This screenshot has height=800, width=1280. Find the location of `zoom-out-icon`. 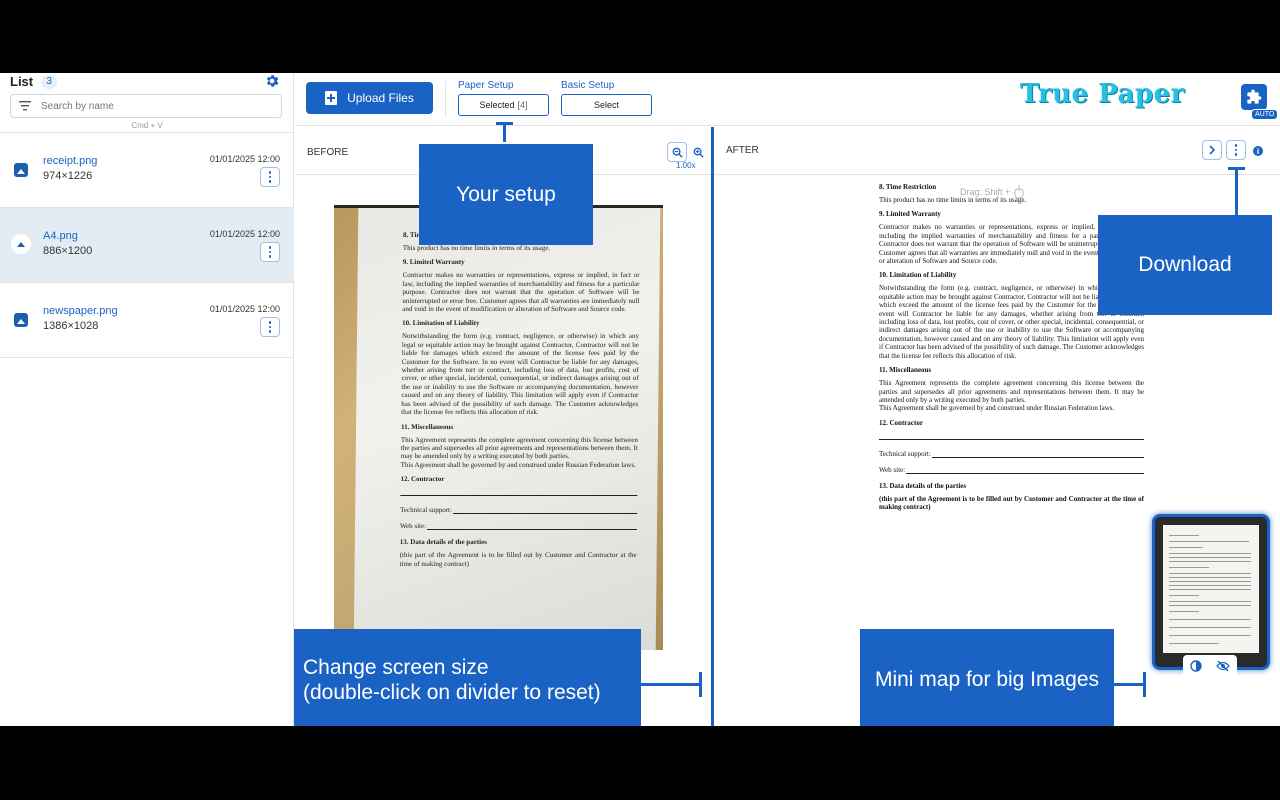

zoom-out-icon is located at coordinates (677, 152).